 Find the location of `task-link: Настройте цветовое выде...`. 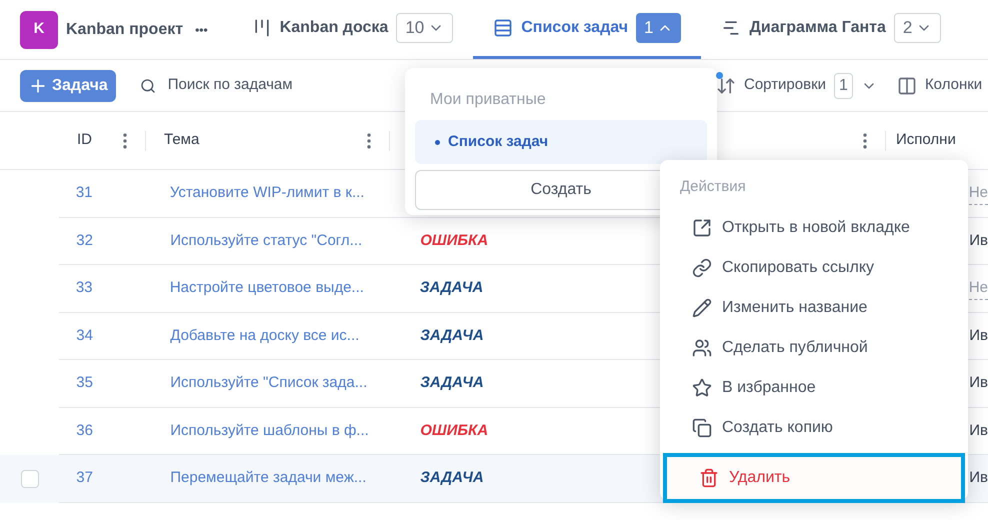

task-link: Настройте цветовое выде... is located at coordinates (295, 288).